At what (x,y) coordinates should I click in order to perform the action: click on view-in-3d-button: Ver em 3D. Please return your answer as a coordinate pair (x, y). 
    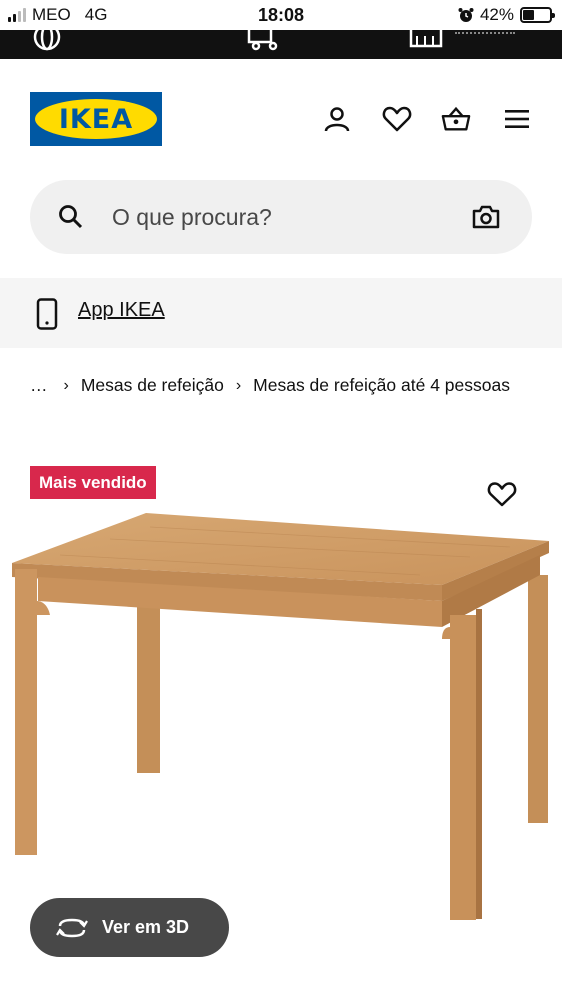
    Looking at the image, I should click on (129, 927).